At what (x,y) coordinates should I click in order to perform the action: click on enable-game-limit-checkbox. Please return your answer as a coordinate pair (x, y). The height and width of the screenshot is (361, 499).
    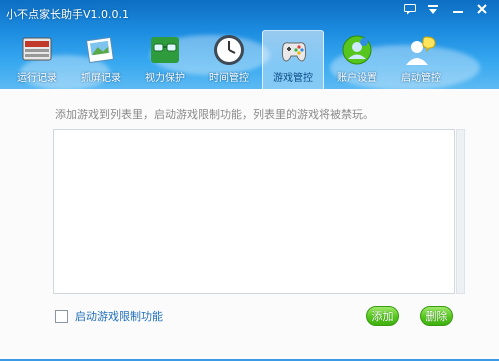
    Looking at the image, I should click on (61, 316).